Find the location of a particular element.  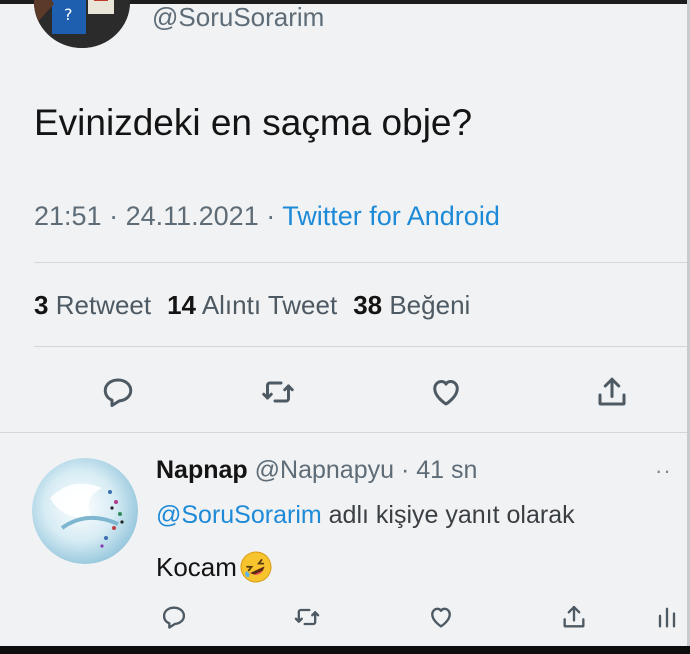

tweet-stats: 3 Retweet 14 Alıntı Tweet 38 Beğeni is located at coordinates (252, 305).